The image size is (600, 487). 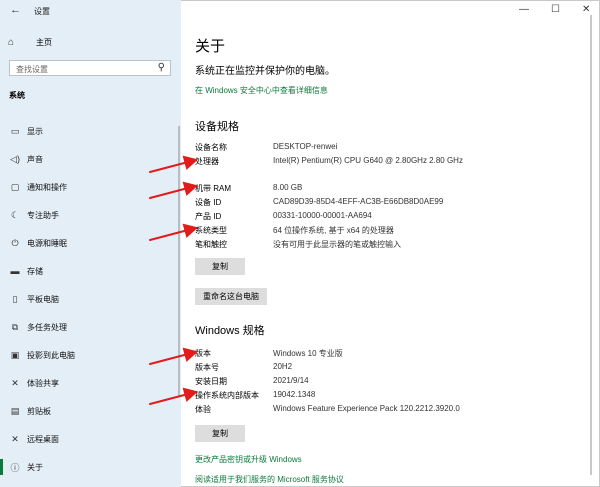 I want to click on main-scrollbar, so click(x=591, y=245).